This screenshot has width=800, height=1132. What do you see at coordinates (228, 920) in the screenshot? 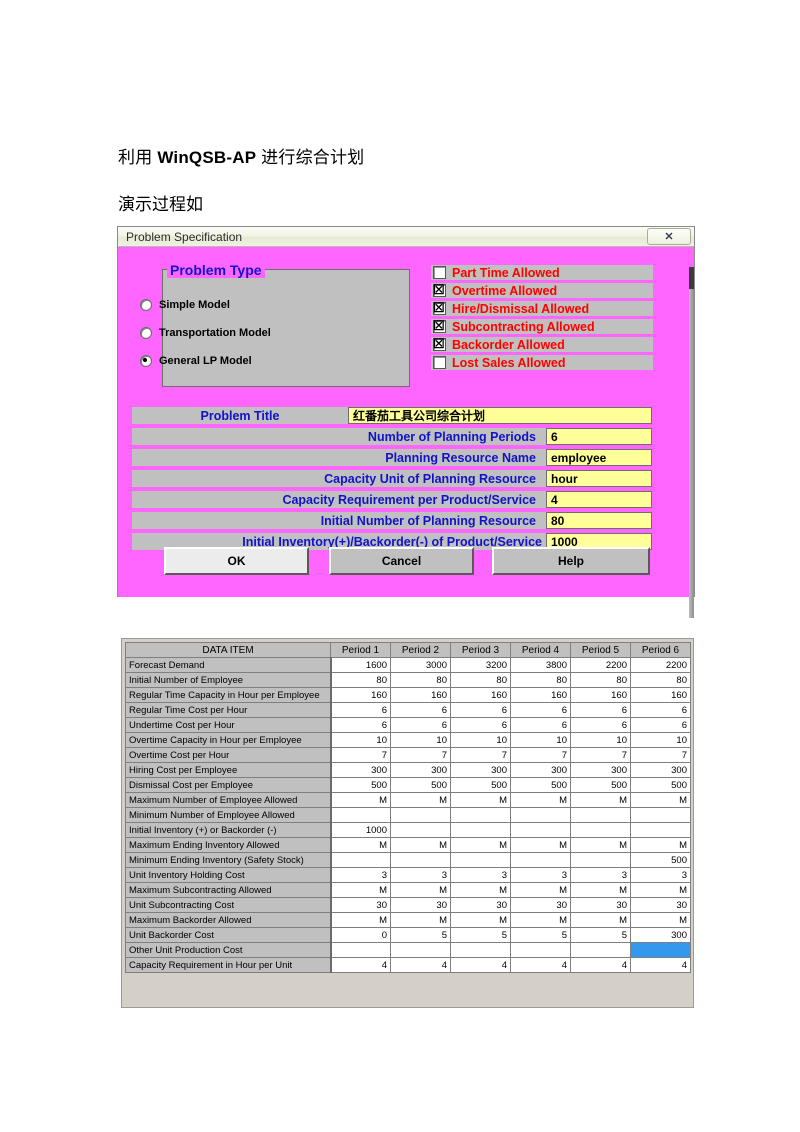
I see `row-header-cell: Maximum Backorder Allowed` at bounding box center [228, 920].